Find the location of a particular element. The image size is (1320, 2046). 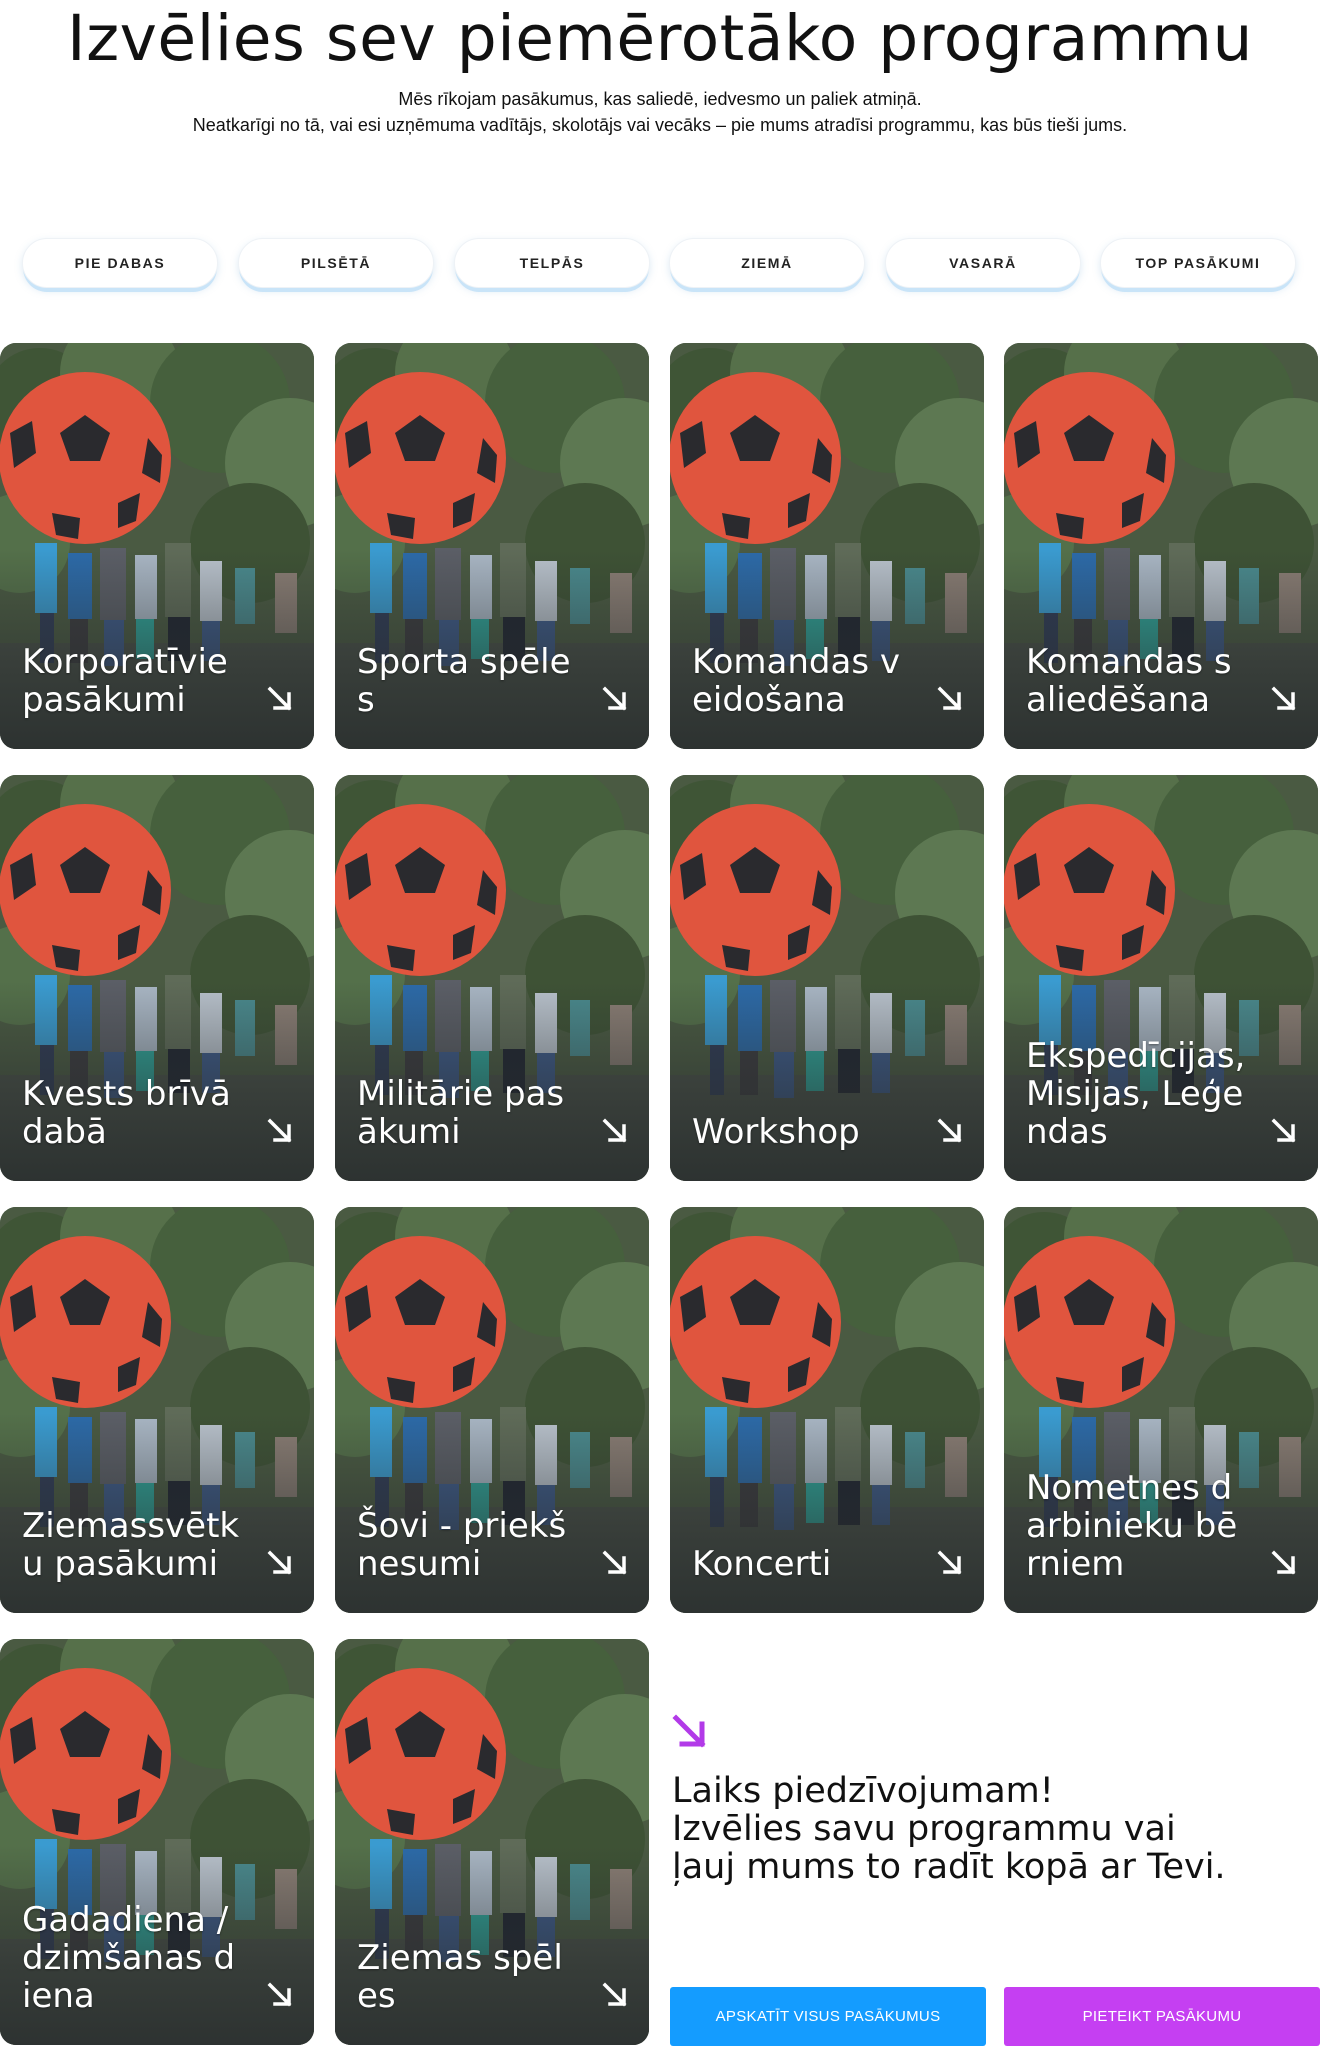

card-label: Nometnes darbinieku bērniem is located at coordinates (1132, 1526).